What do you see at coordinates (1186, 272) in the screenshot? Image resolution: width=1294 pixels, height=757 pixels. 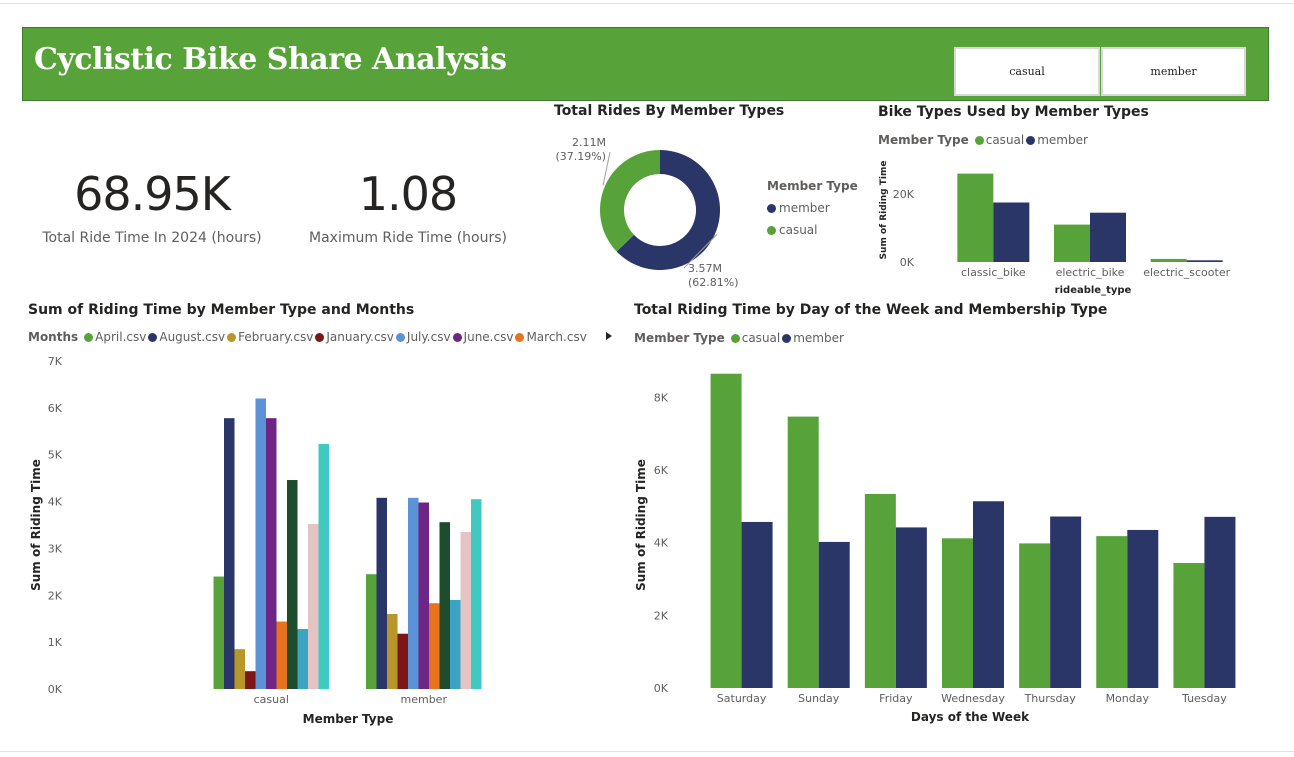 I see `x-tick-label: electric_scooter` at bounding box center [1186, 272].